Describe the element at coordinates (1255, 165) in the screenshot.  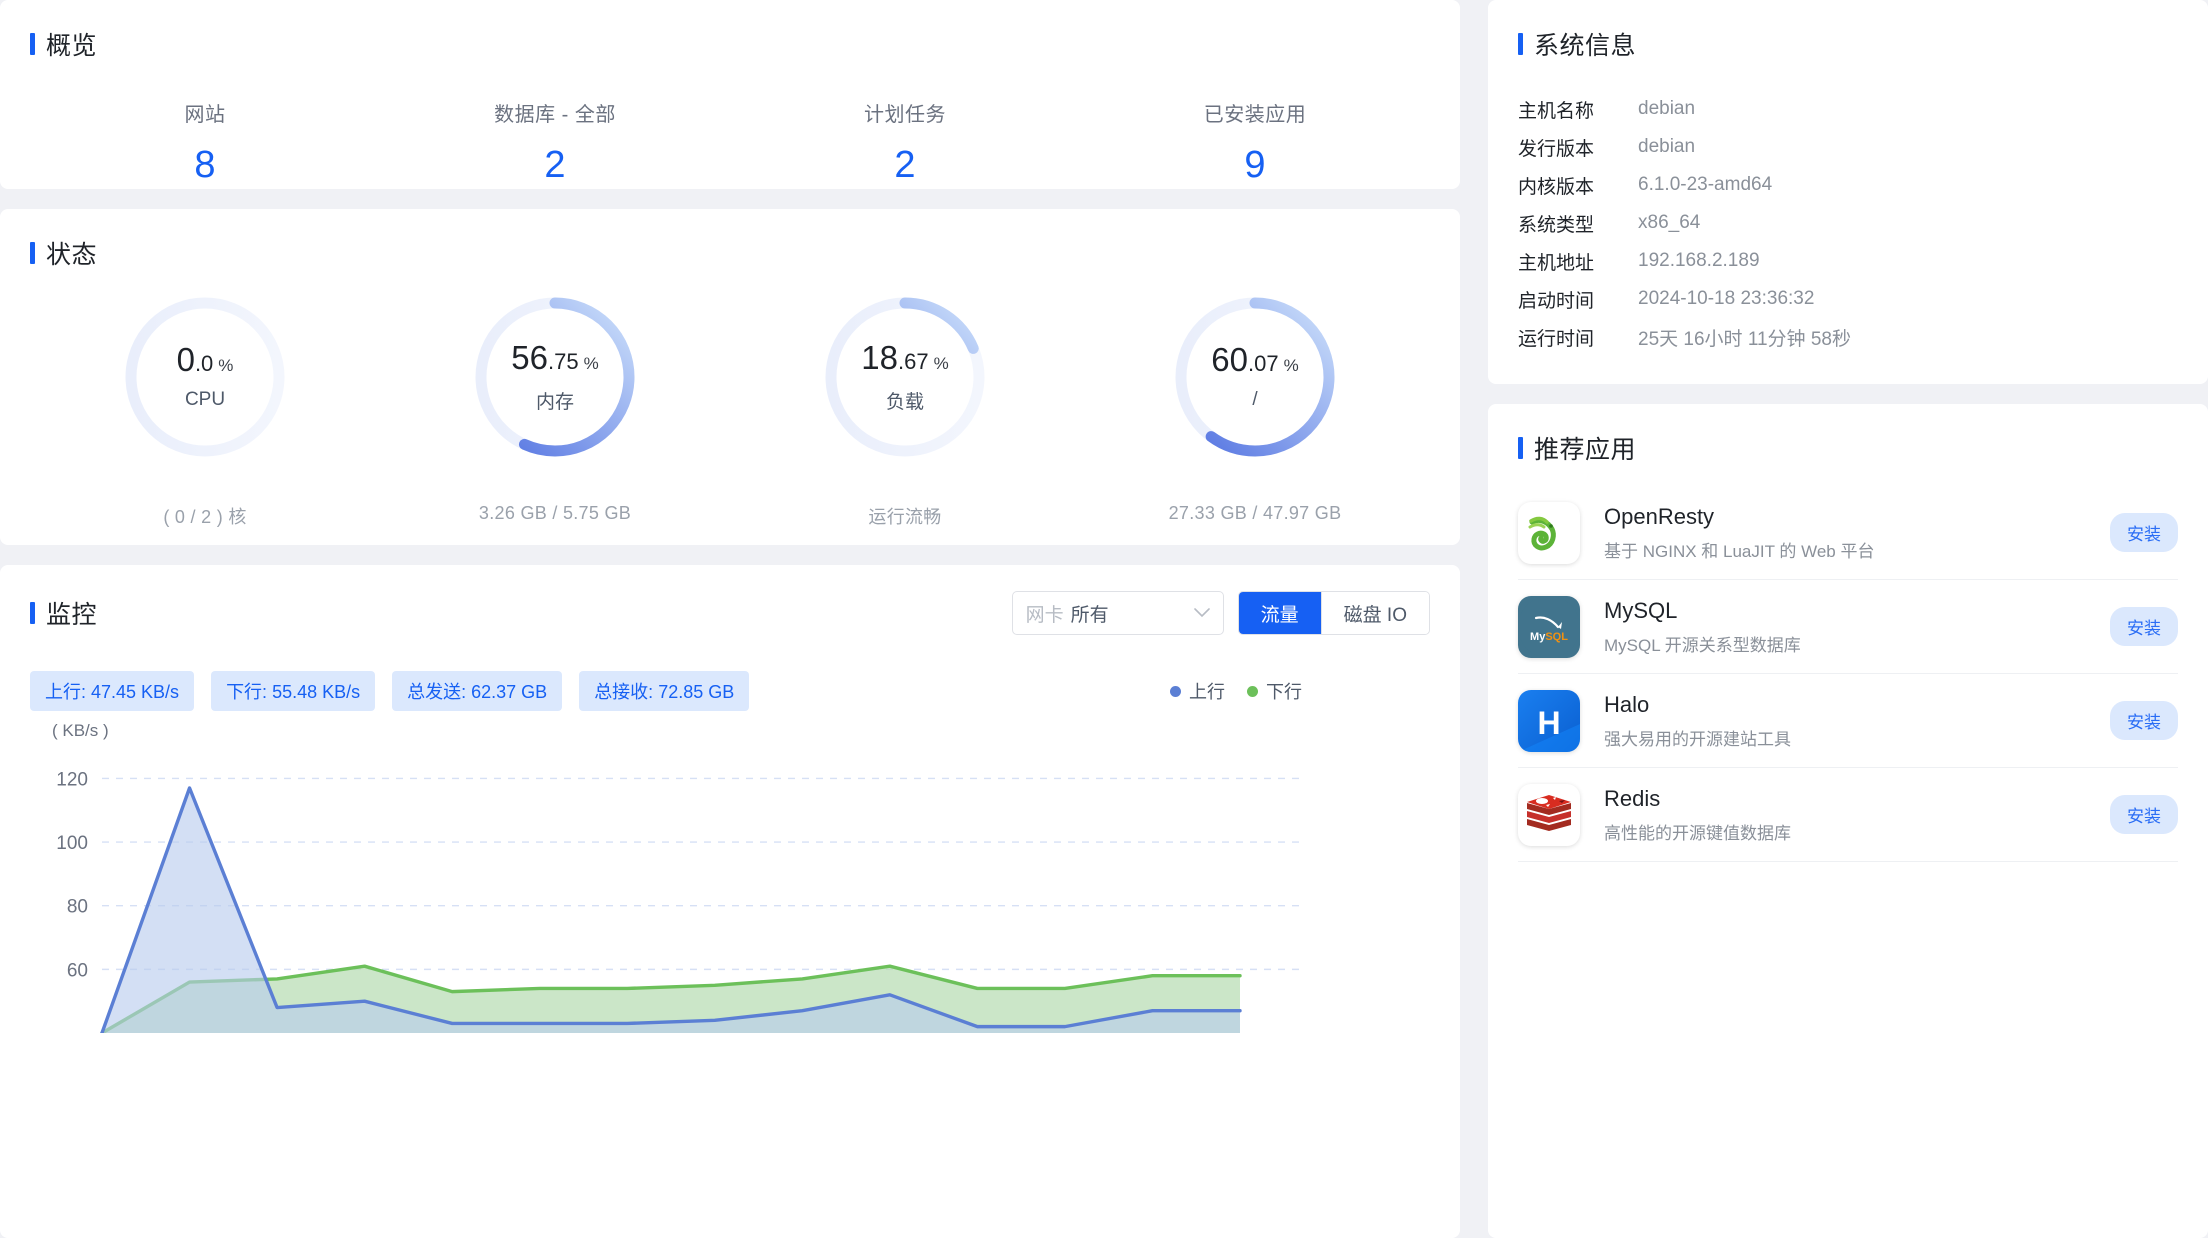
I see `stat-value: 9` at that location.